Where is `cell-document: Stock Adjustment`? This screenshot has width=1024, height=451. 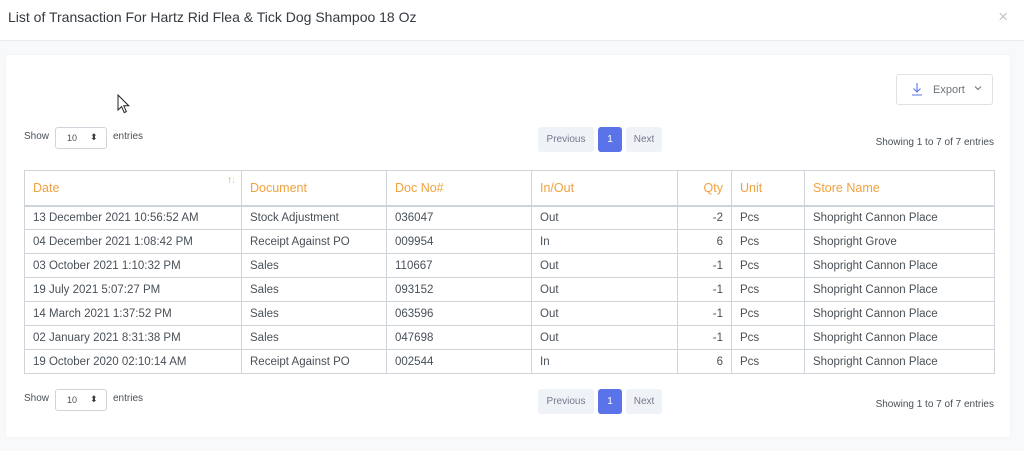 cell-document: Stock Adjustment is located at coordinates (314, 217).